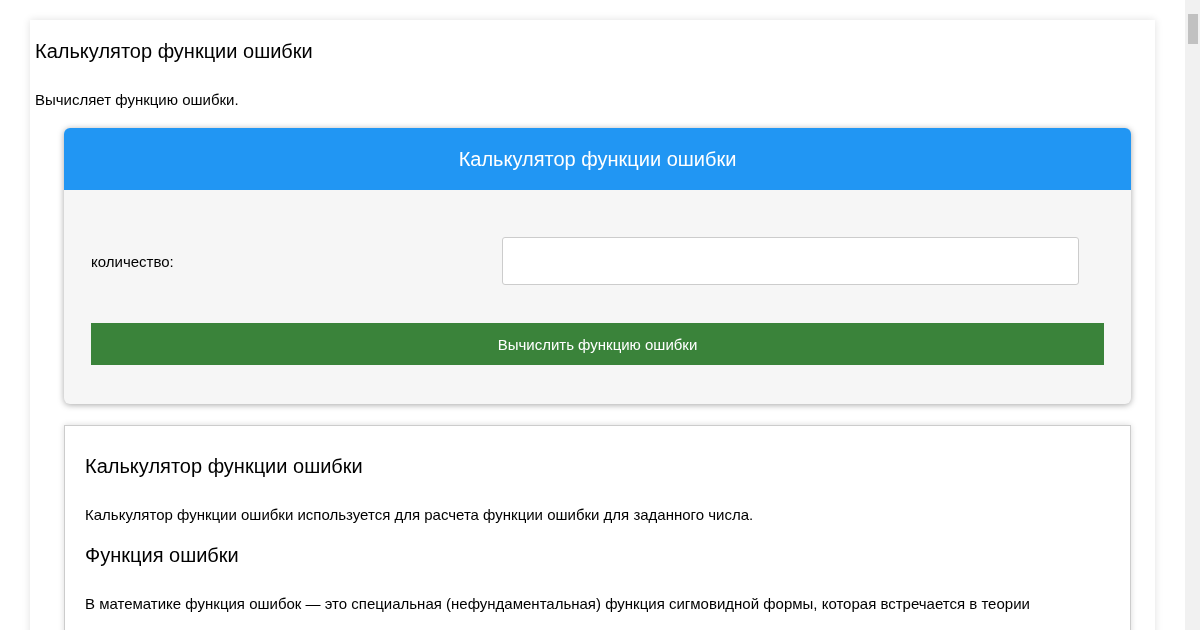  What do you see at coordinates (558, 604) in the screenshot?
I see `article-paragraph: В математике функция ошибок — это специальная (нефундаментальная) функция сигмовидной формы, которая встречается в теории` at bounding box center [558, 604].